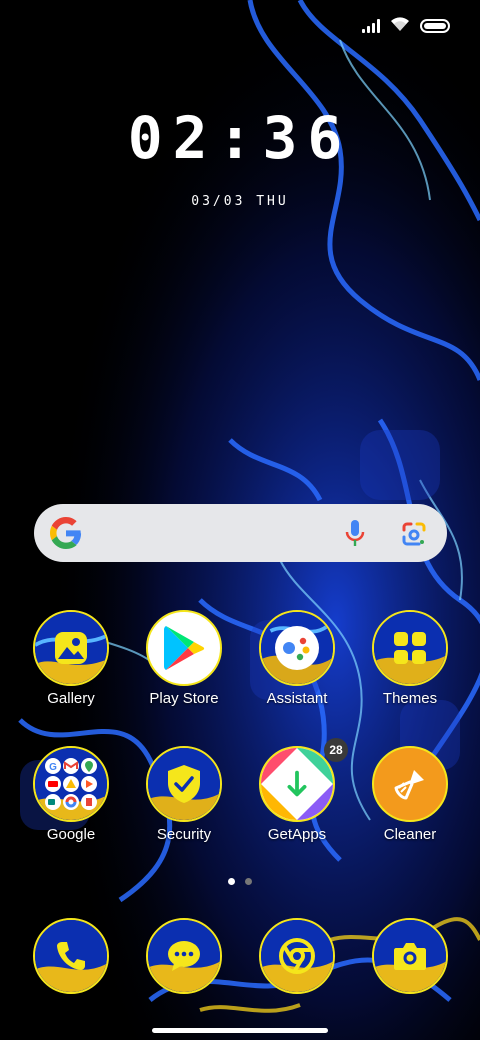 The image size is (480, 1040). I want to click on themes-icon, so click(410, 648).